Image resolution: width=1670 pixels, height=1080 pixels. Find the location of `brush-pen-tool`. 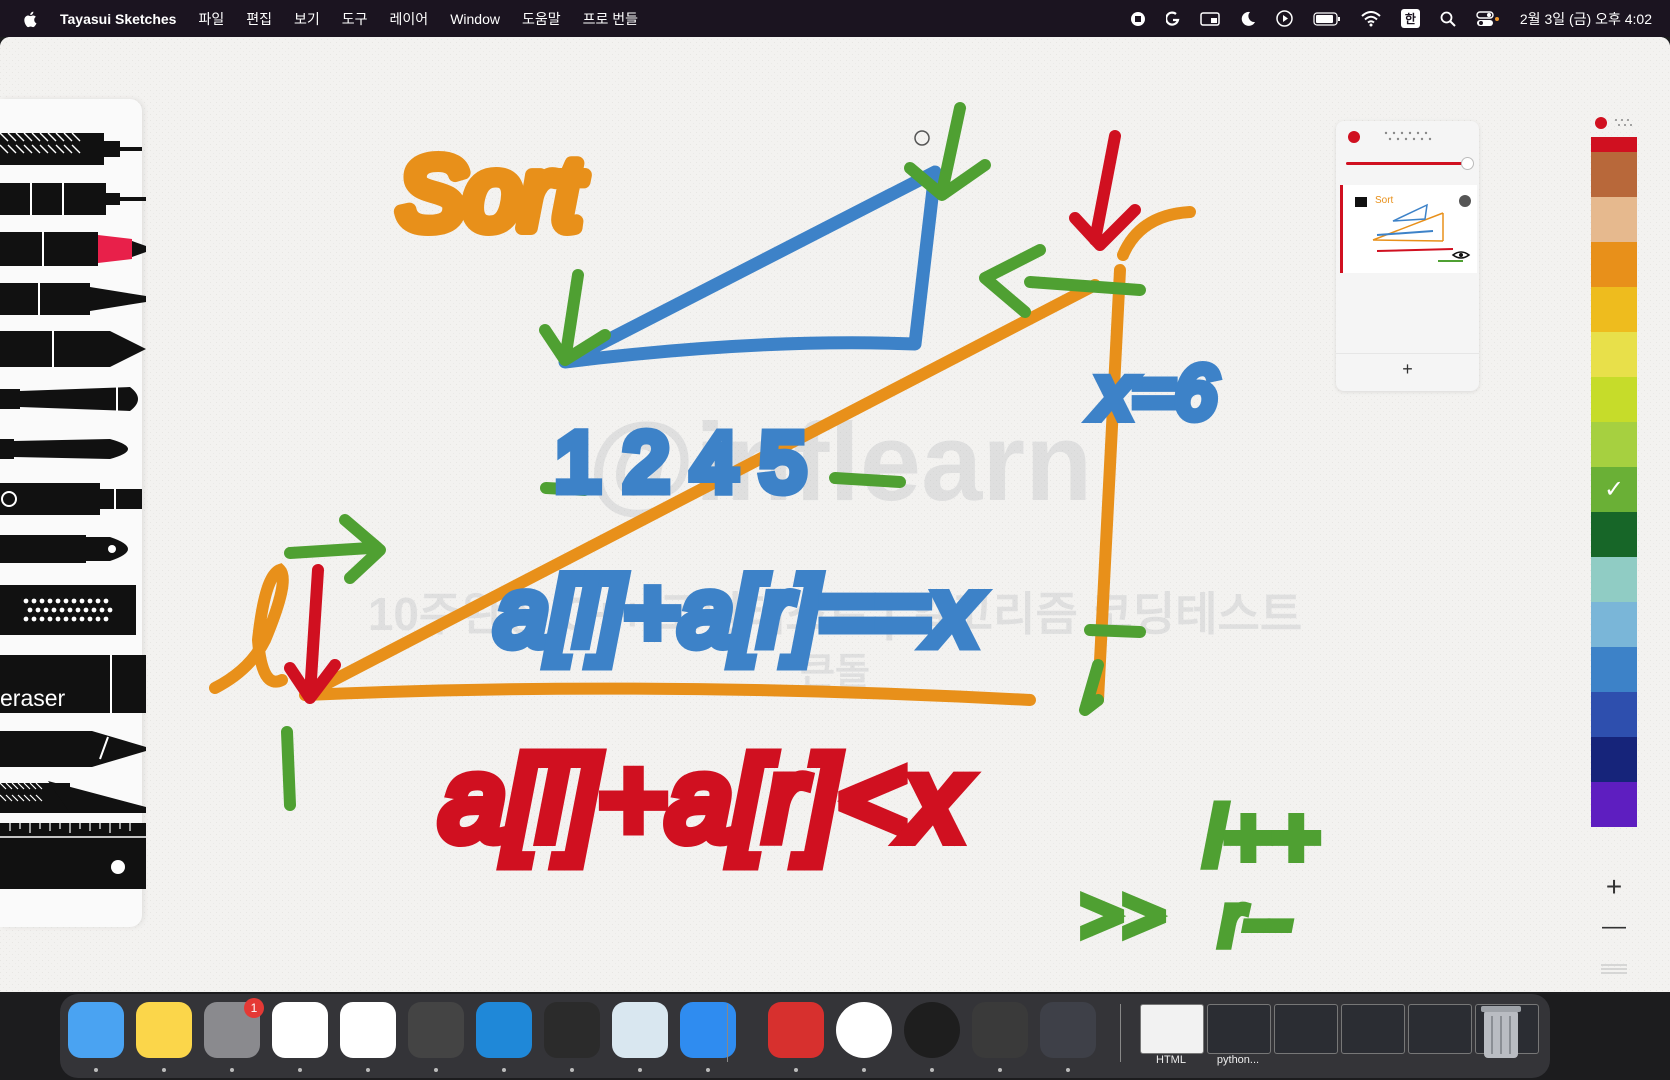

brush-pen-tool is located at coordinates (73, 299).